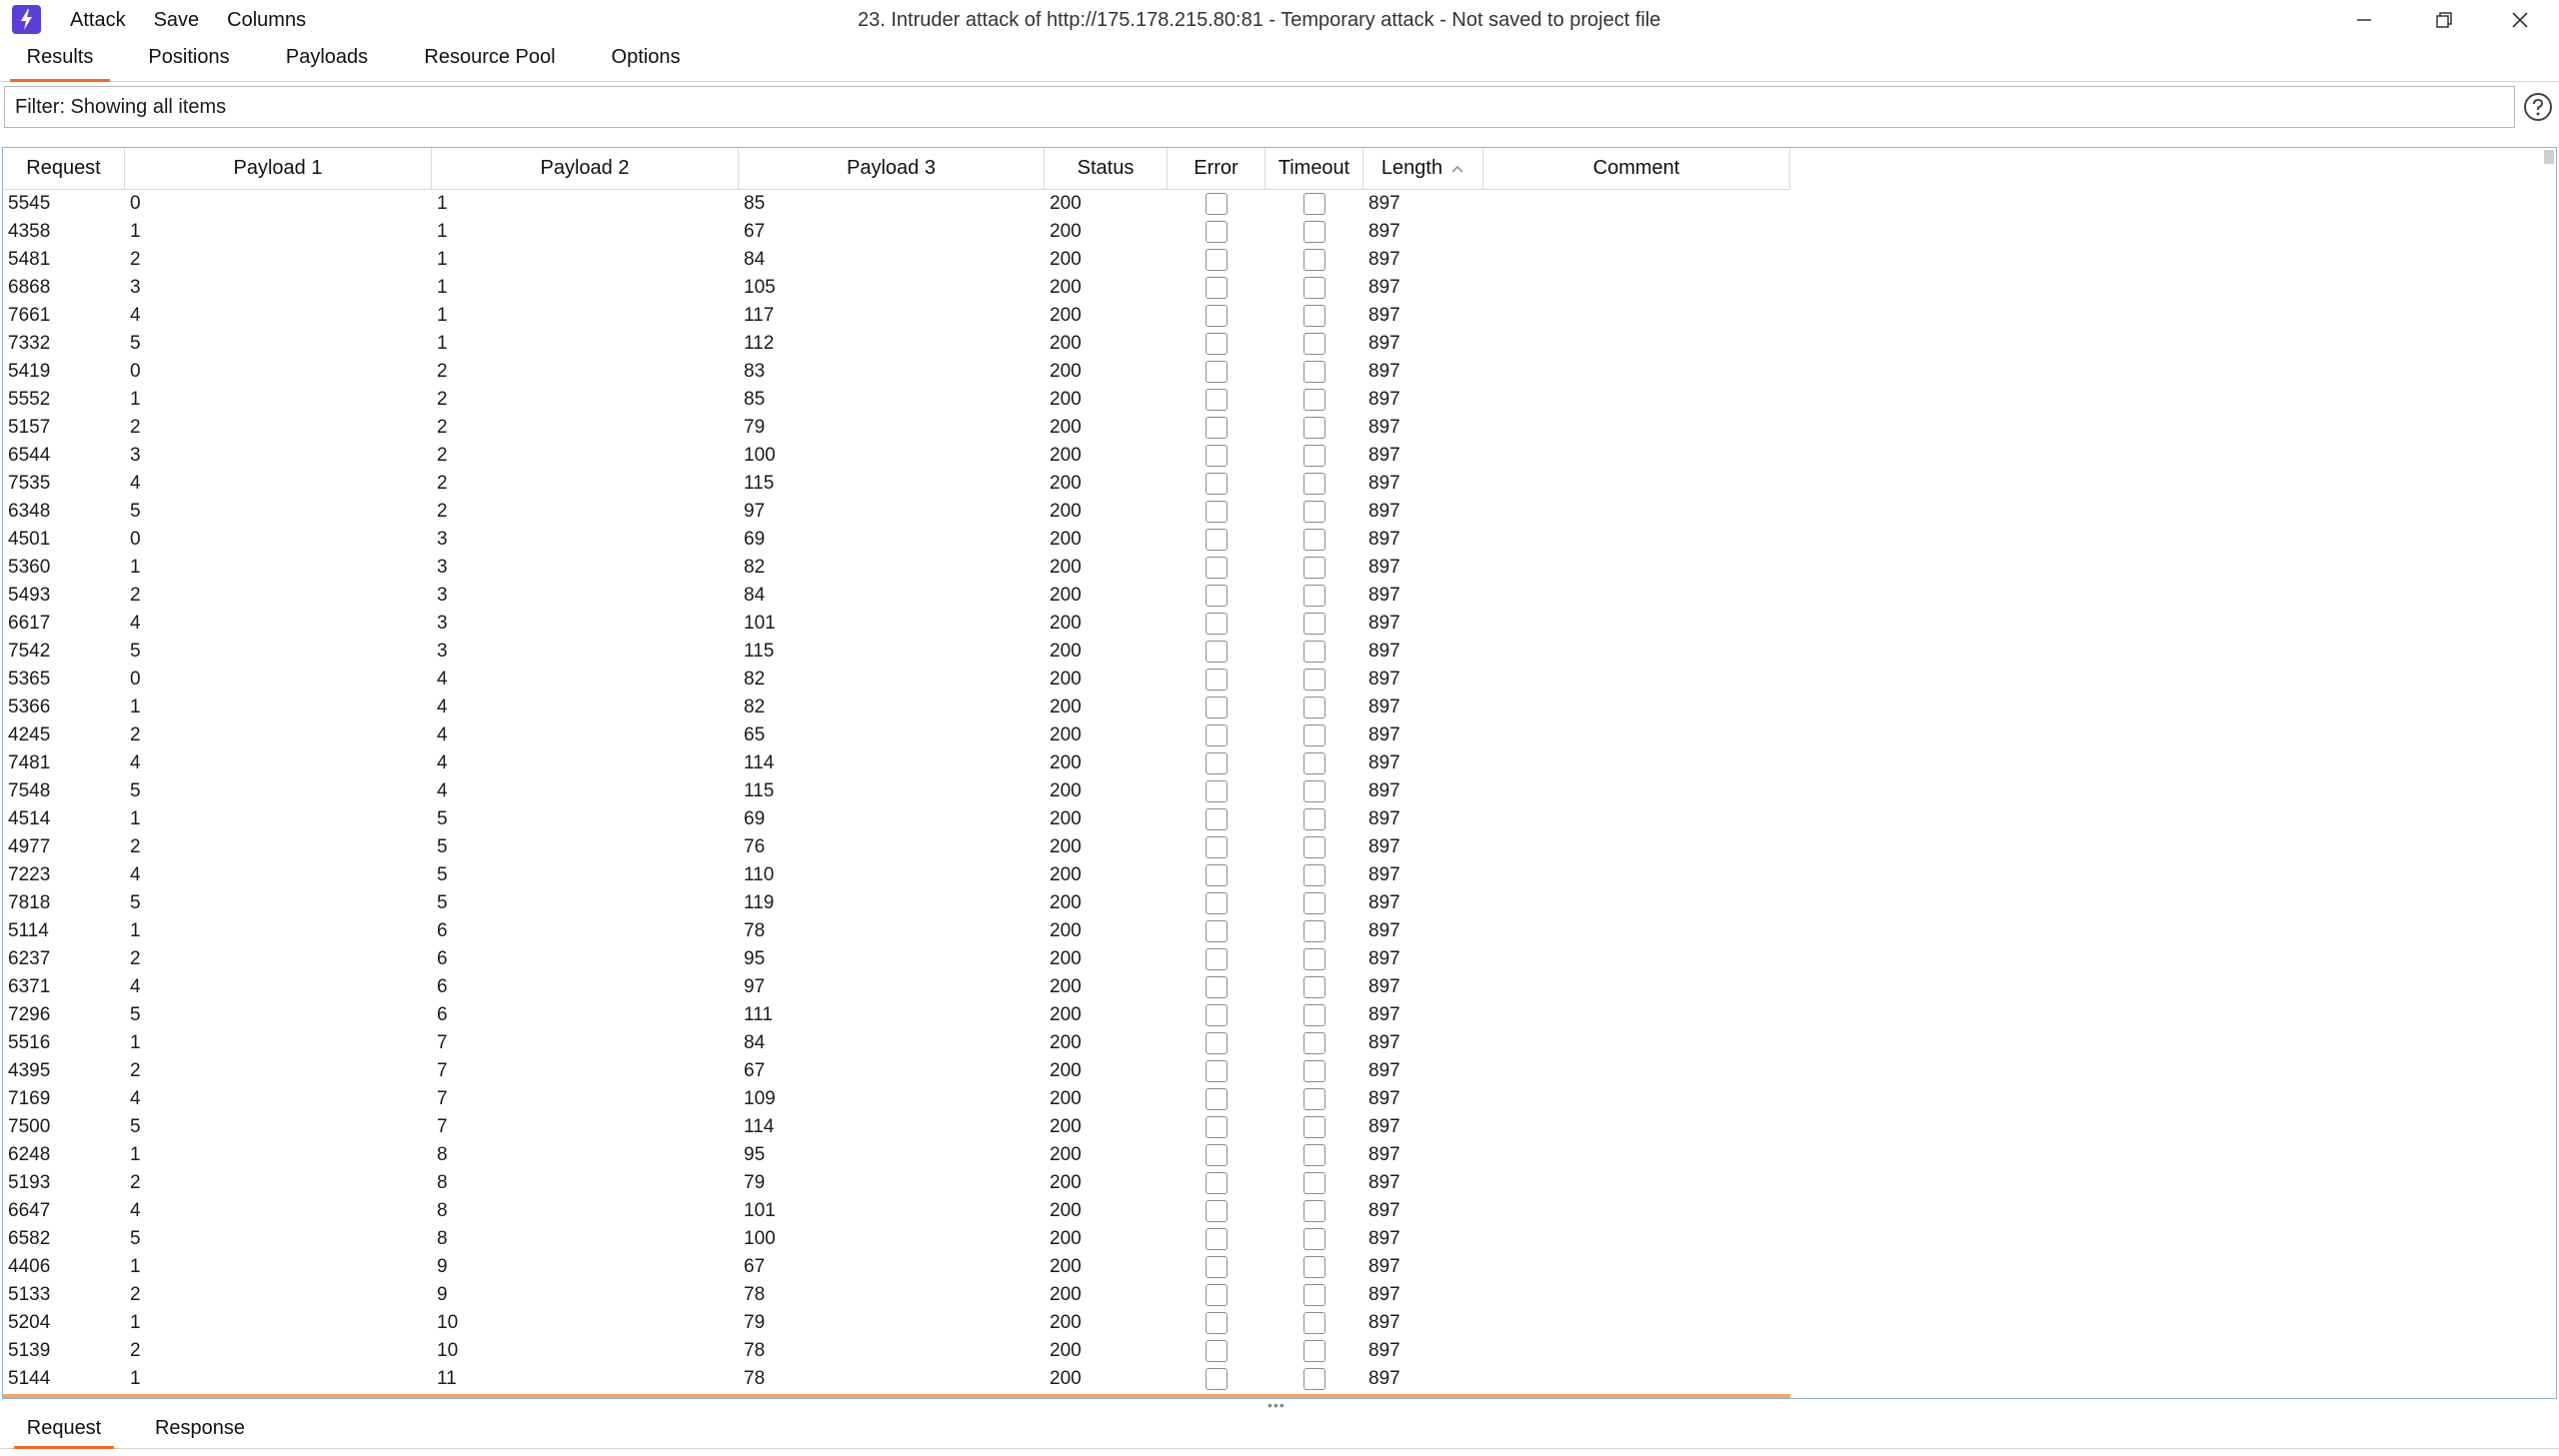 This screenshot has height=1456, width=2559. I want to click on col-header-comment: Comment, so click(1636, 169).